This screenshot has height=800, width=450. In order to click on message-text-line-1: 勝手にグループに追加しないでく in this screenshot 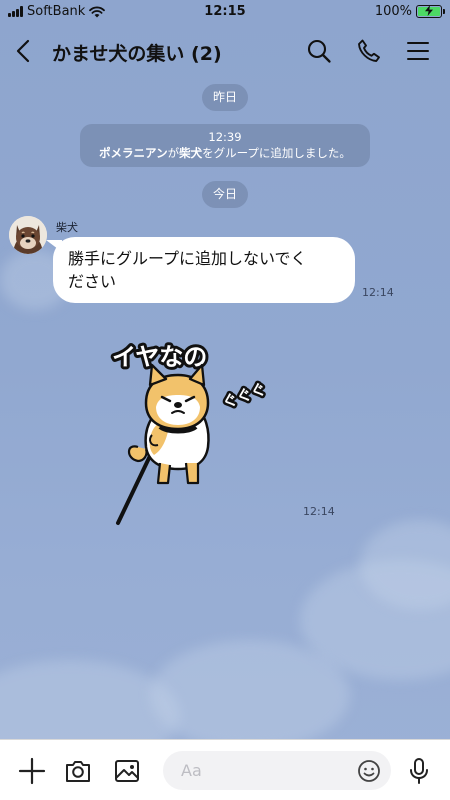, I will do `click(187, 258)`.